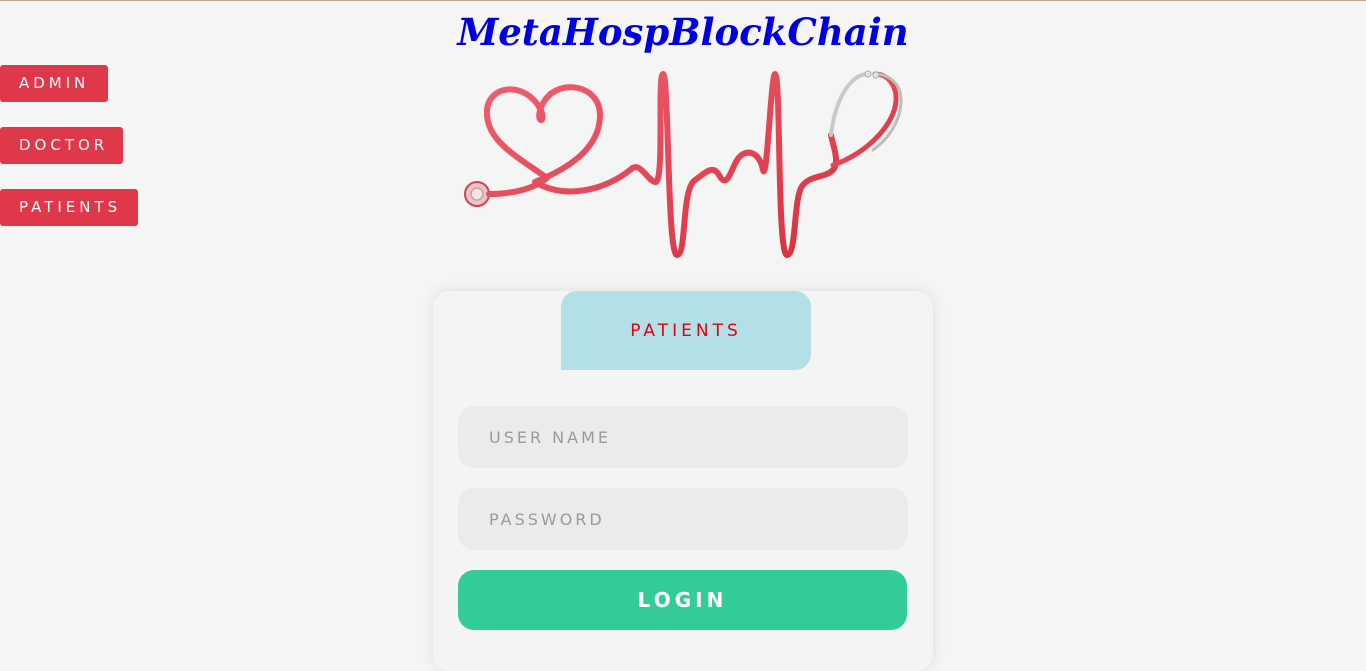 Image resolution: width=1366 pixels, height=671 pixels. What do you see at coordinates (69, 207) in the screenshot?
I see `patients-button: PATIENTS` at bounding box center [69, 207].